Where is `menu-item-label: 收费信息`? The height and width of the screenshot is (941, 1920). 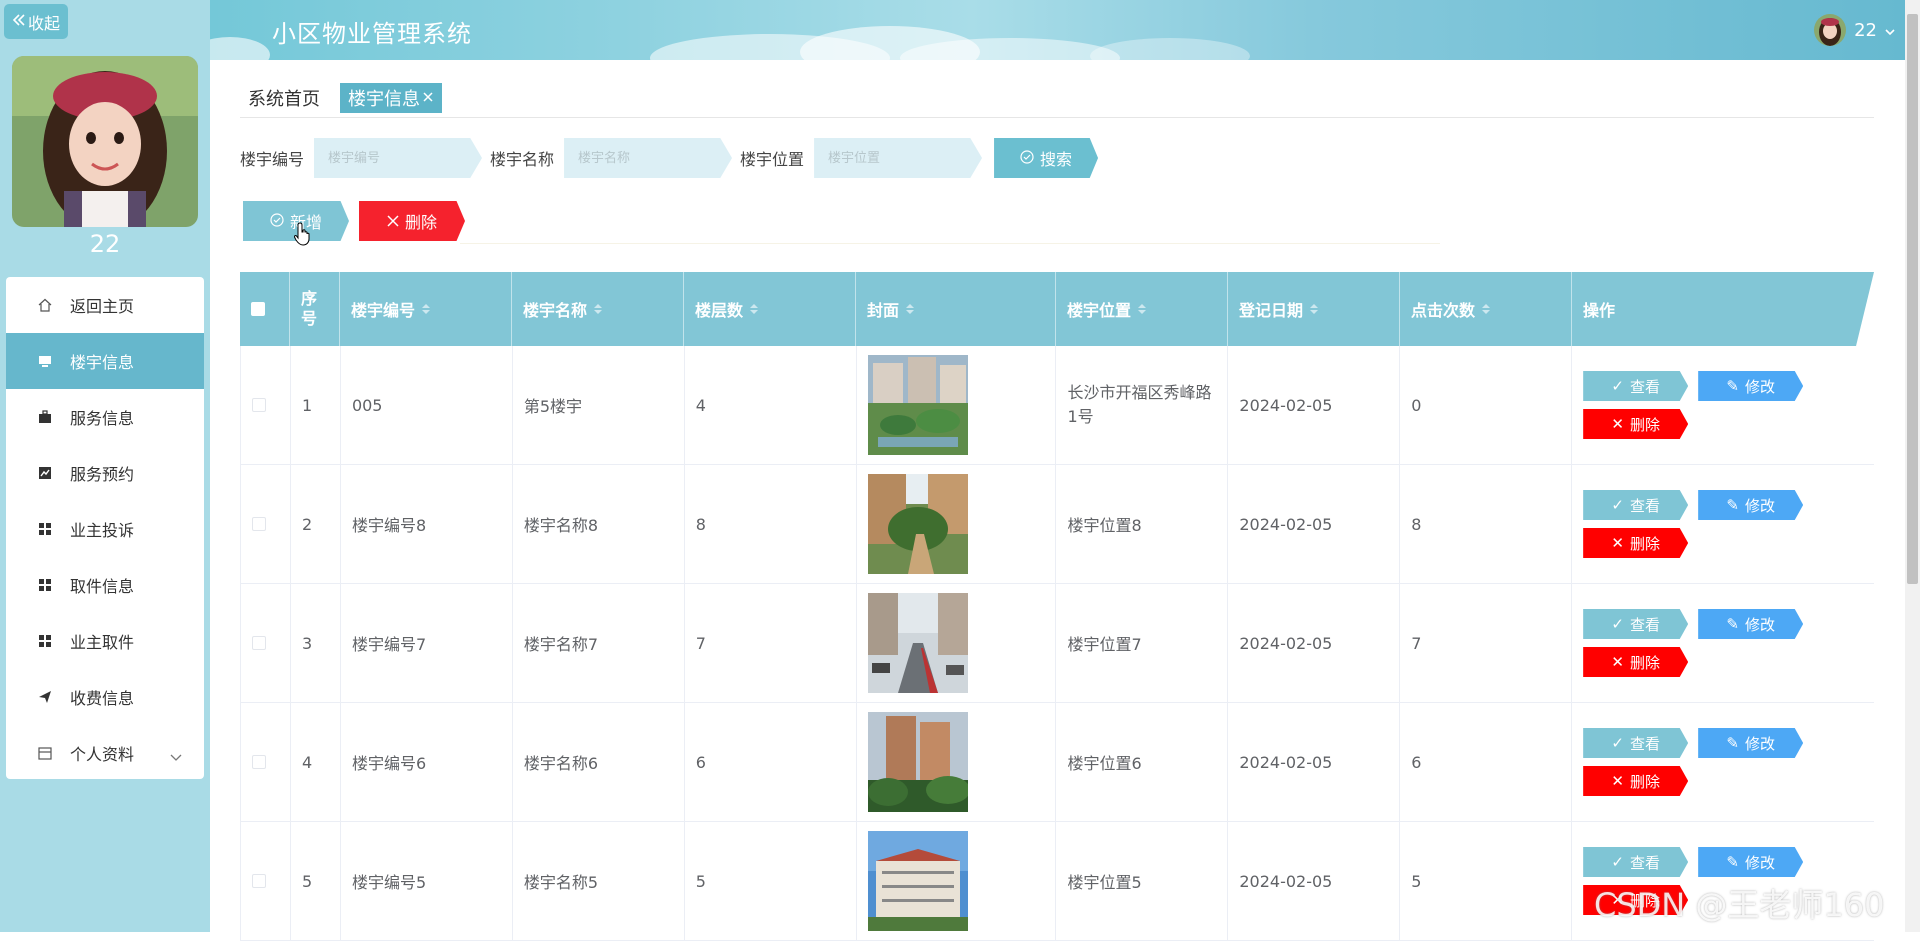
menu-item-label: 收费信息 is located at coordinates (102, 698).